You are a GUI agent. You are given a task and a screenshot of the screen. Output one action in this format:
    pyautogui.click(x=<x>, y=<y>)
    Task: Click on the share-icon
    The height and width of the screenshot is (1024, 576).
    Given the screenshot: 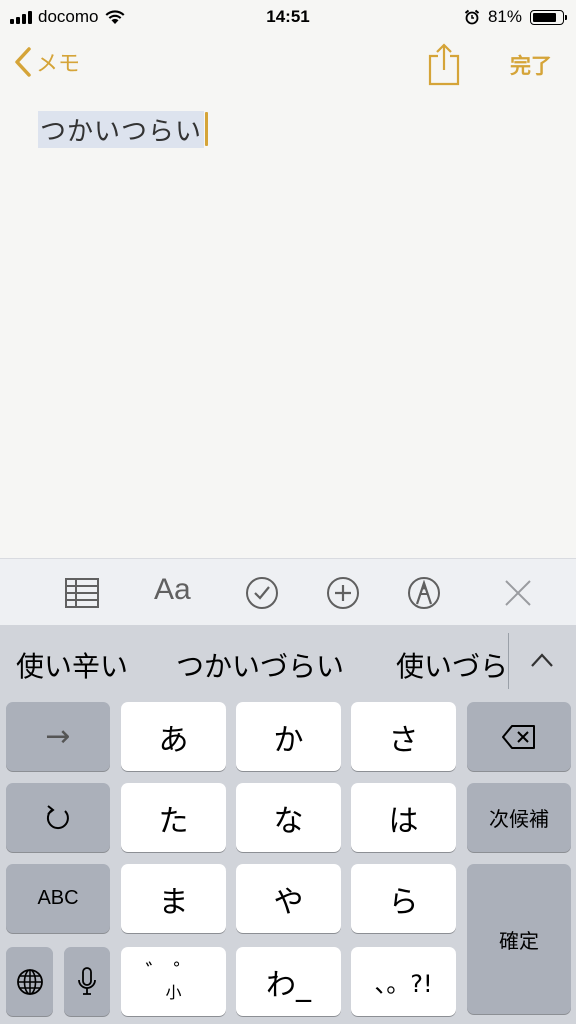 What is the action you would take?
    pyautogui.click(x=444, y=64)
    